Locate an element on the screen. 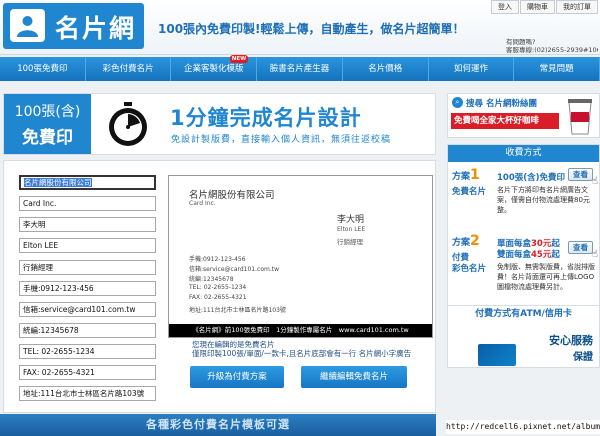  site-logo: 名片網 is located at coordinates (73, 26).